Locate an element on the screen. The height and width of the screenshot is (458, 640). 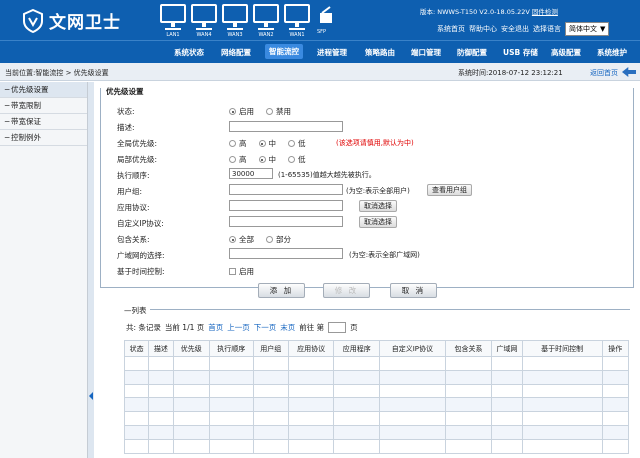
col-execution-order: 执行顺序 is located at coordinates (231, 348).